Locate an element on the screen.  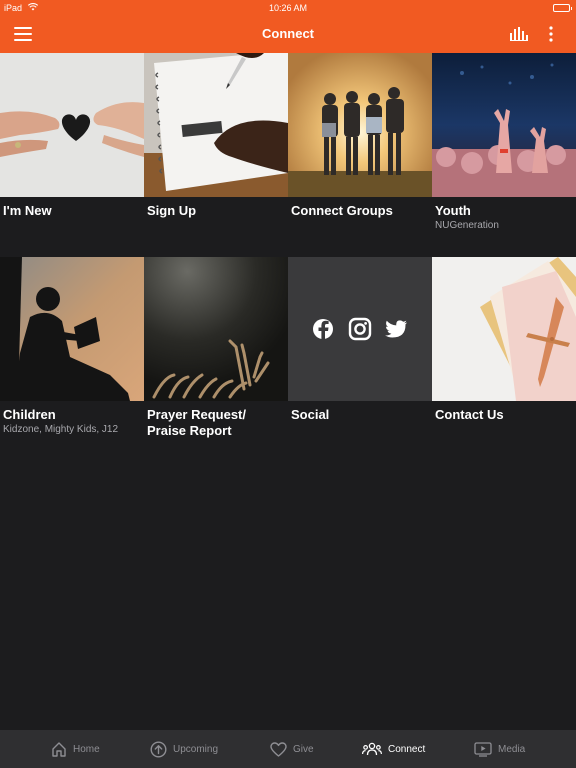
tile-subtitle: Kidzone, Mighty Kids, J12 is located at coordinates (61, 429).